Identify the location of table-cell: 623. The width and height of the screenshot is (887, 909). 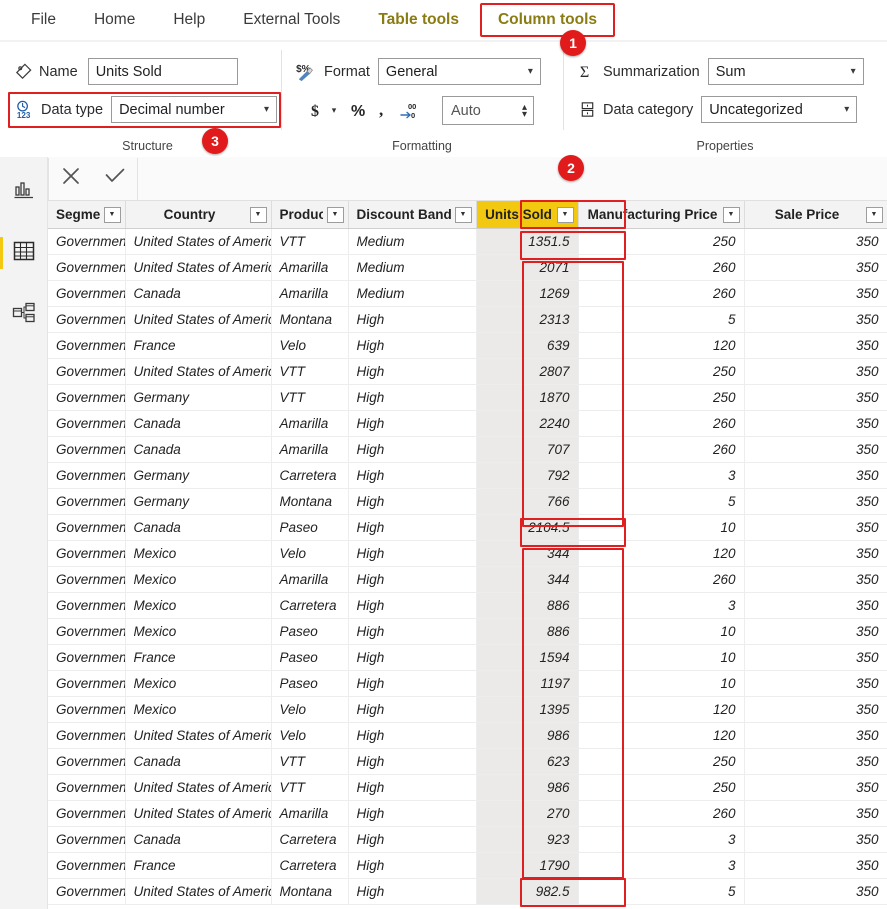
(527, 761).